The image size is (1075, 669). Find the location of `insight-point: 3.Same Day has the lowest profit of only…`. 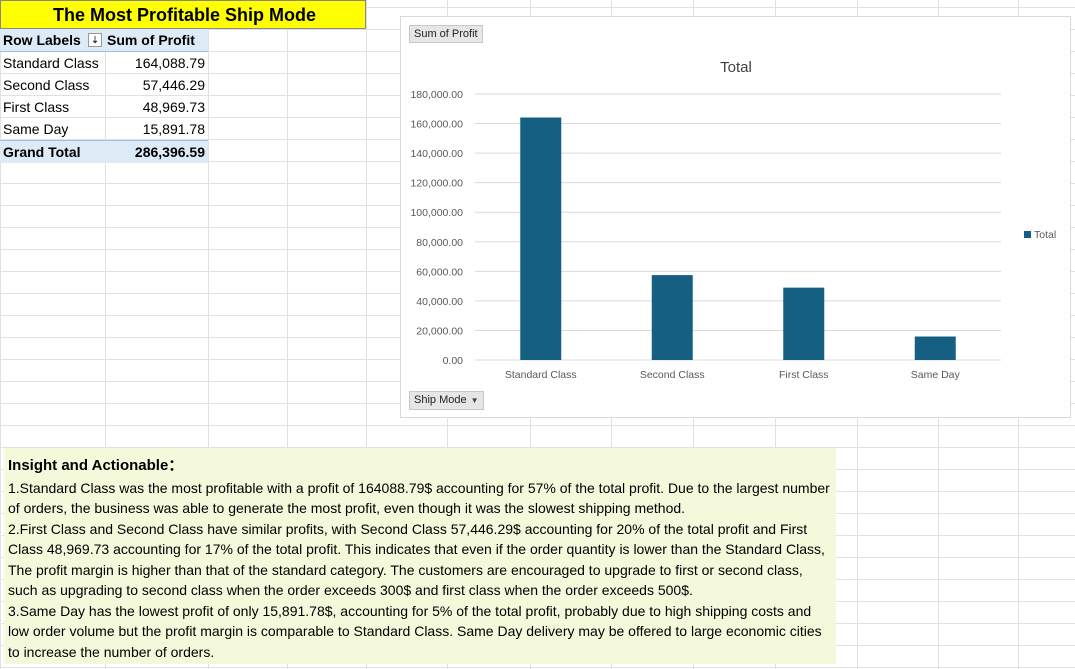

insight-point: 3.Same Day has the lowest profit of only… is located at coordinates (415, 631).